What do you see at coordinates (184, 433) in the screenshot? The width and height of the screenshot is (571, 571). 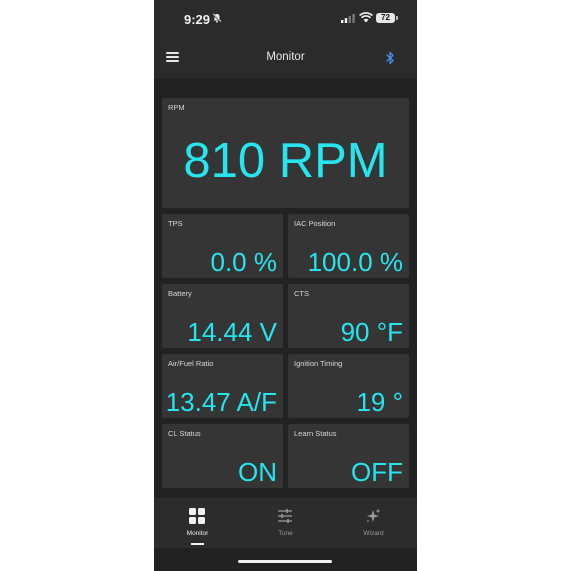 I see `cl-status-label: CL Status` at bounding box center [184, 433].